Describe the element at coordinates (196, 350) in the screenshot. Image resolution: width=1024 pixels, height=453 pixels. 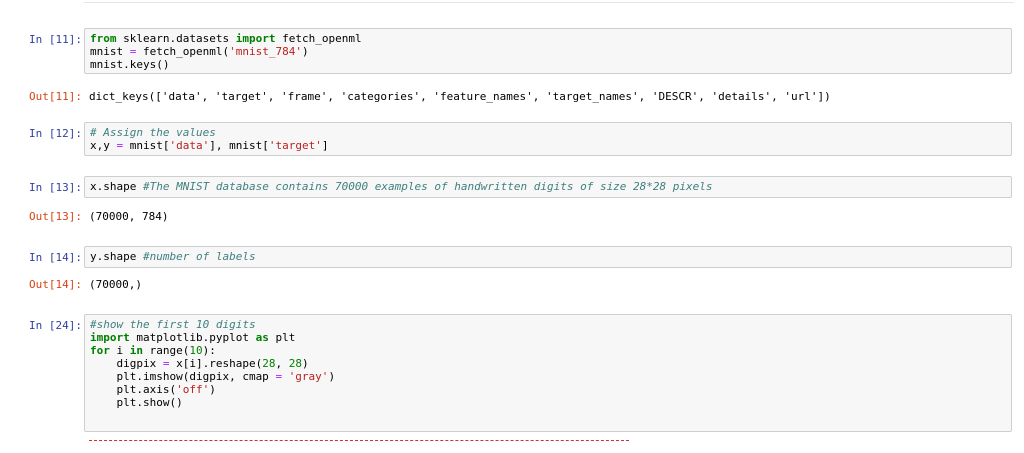
I see `code-token: 10` at that location.